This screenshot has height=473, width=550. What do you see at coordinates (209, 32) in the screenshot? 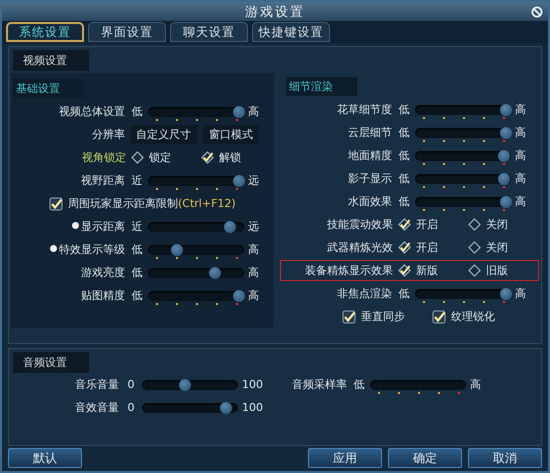
I see `tab: 聊天设置` at bounding box center [209, 32].